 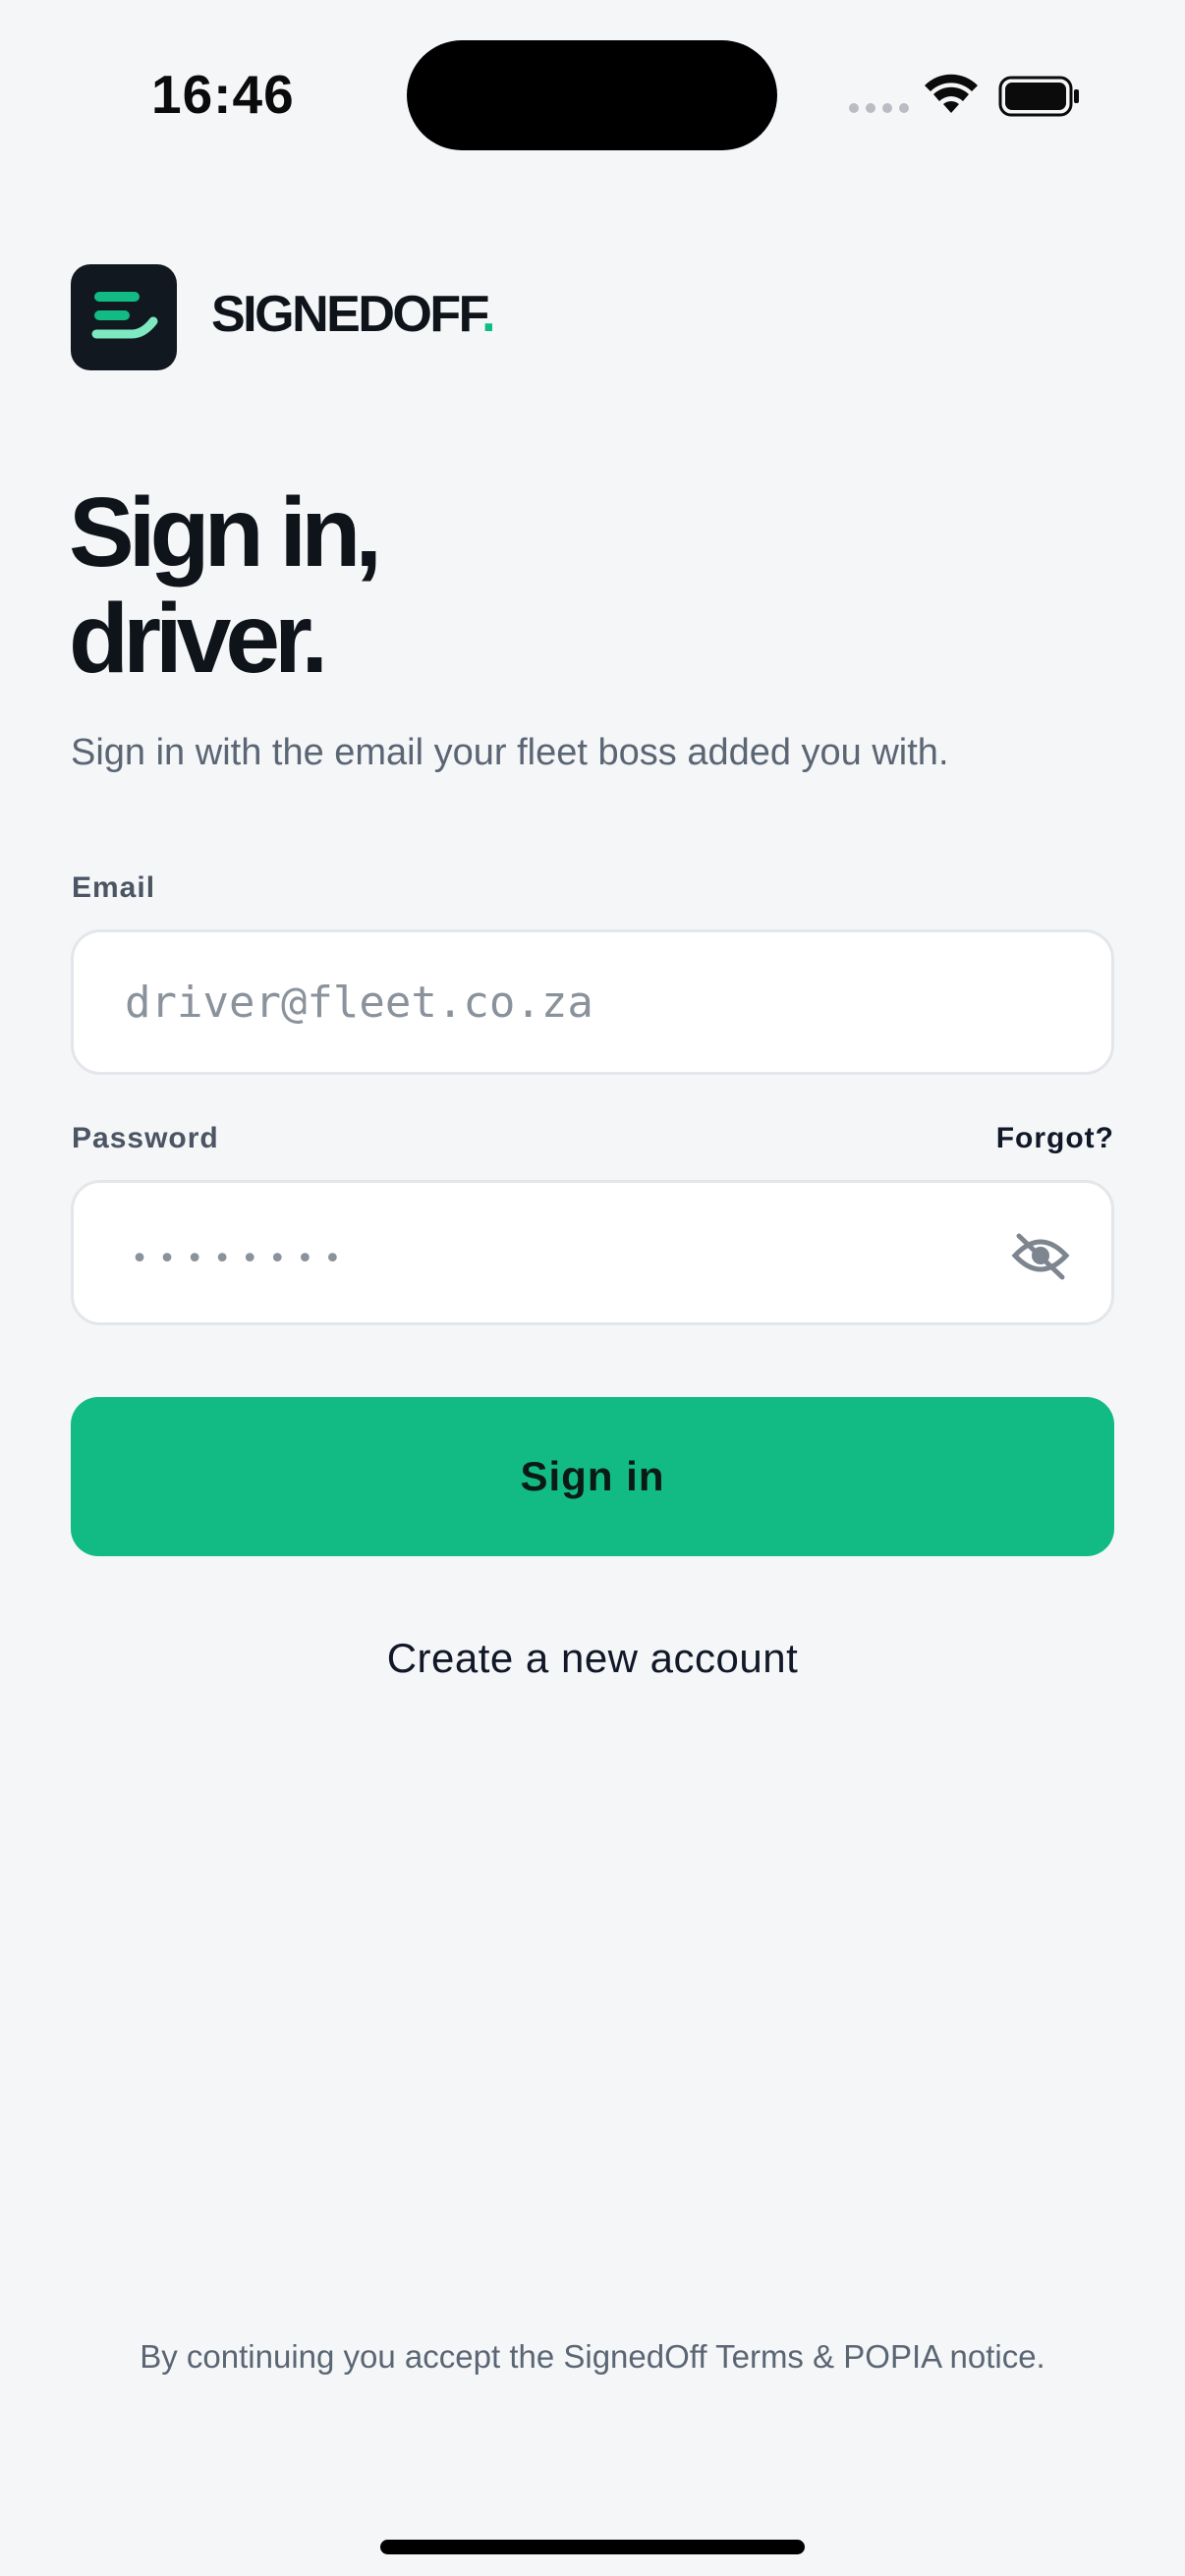 I want to click on status-time: 16:46, so click(x=223, y=94).